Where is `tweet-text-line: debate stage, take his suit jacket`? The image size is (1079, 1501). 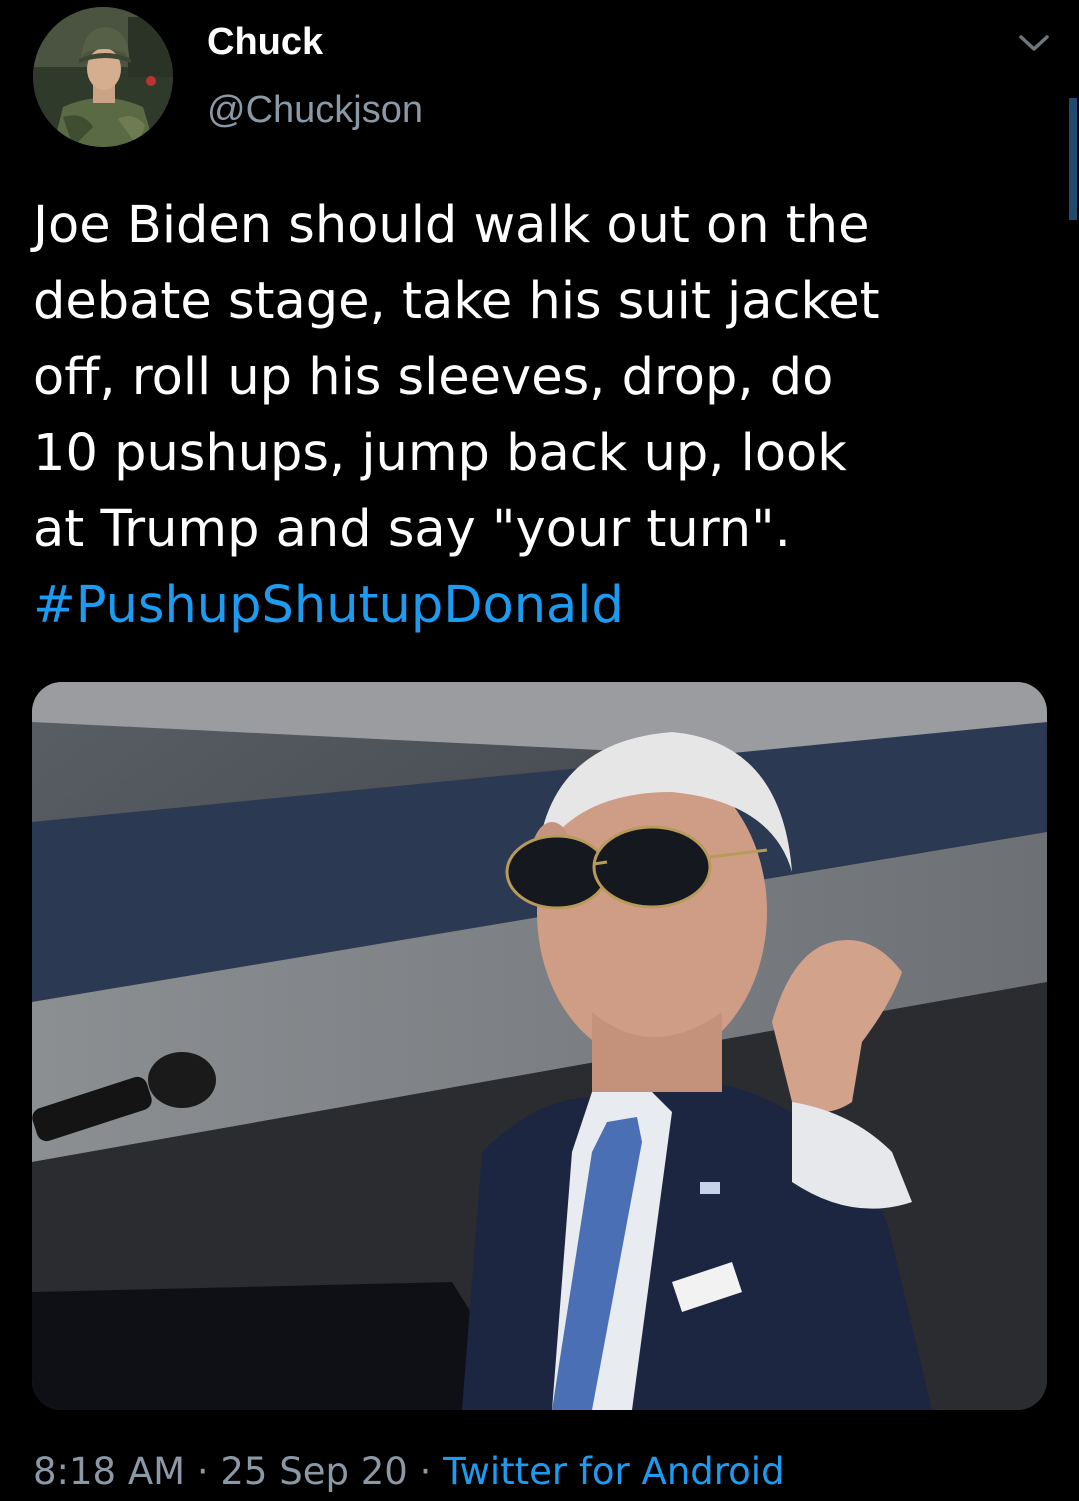
tweet-text-line: debate stage, take his suit jacket is located at coordinates (456, 301).